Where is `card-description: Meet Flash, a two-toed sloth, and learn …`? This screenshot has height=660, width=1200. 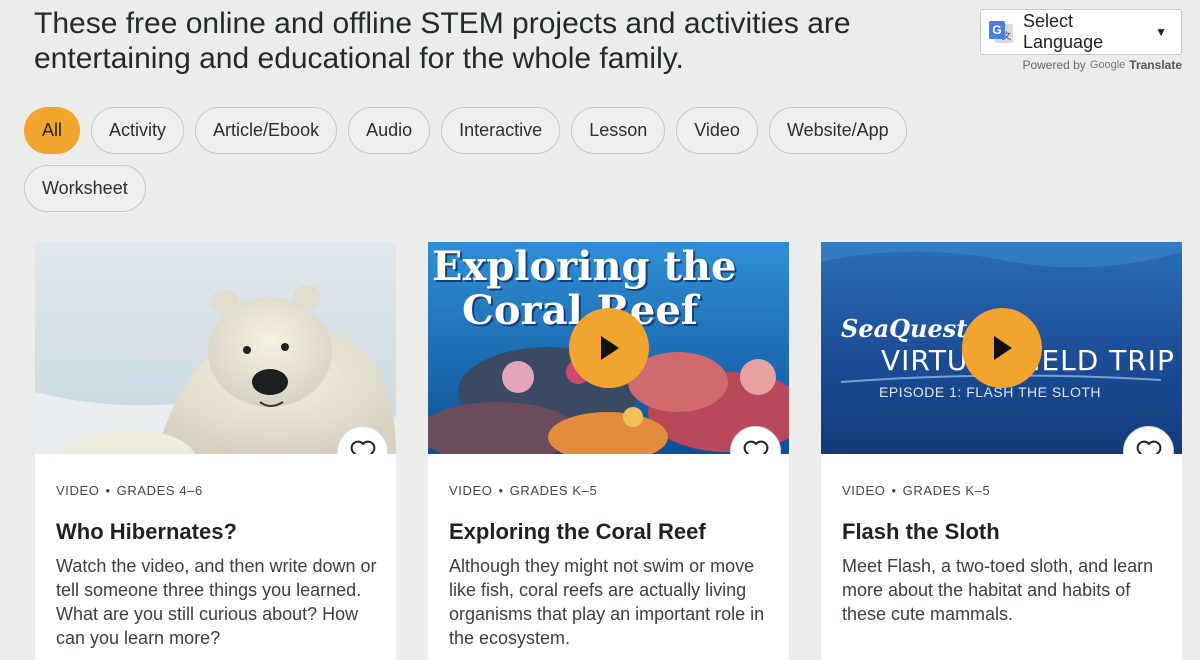 card-description: Meet Flash, a two-toed sloth, and learn … is located at coordinates (998, 590).